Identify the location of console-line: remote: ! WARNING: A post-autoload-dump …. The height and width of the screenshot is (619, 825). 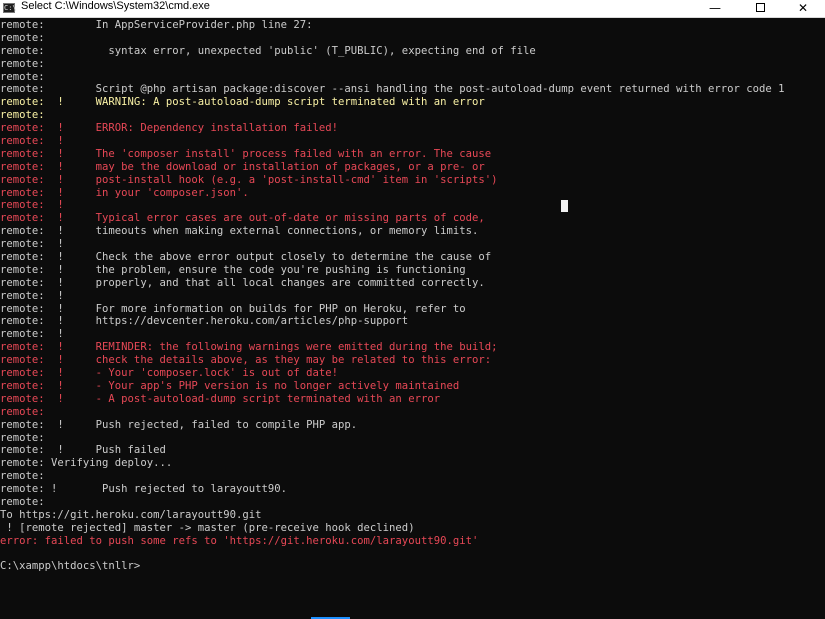
(242, 102).